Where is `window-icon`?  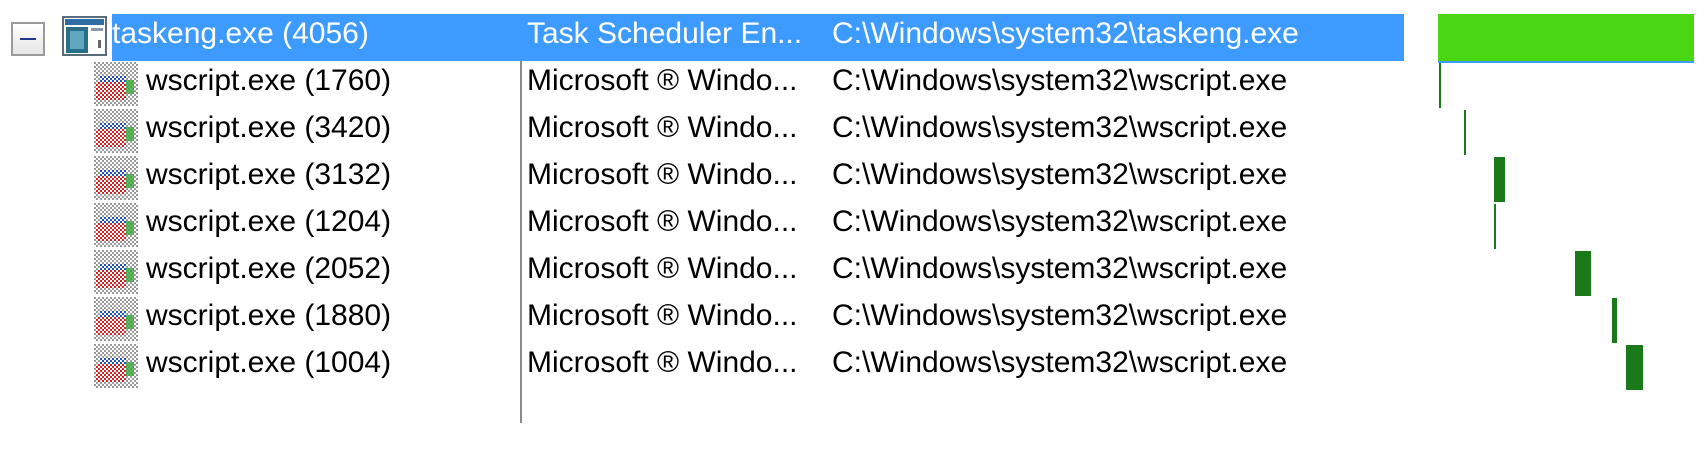 window-icon is located at coordinates (84, 36).